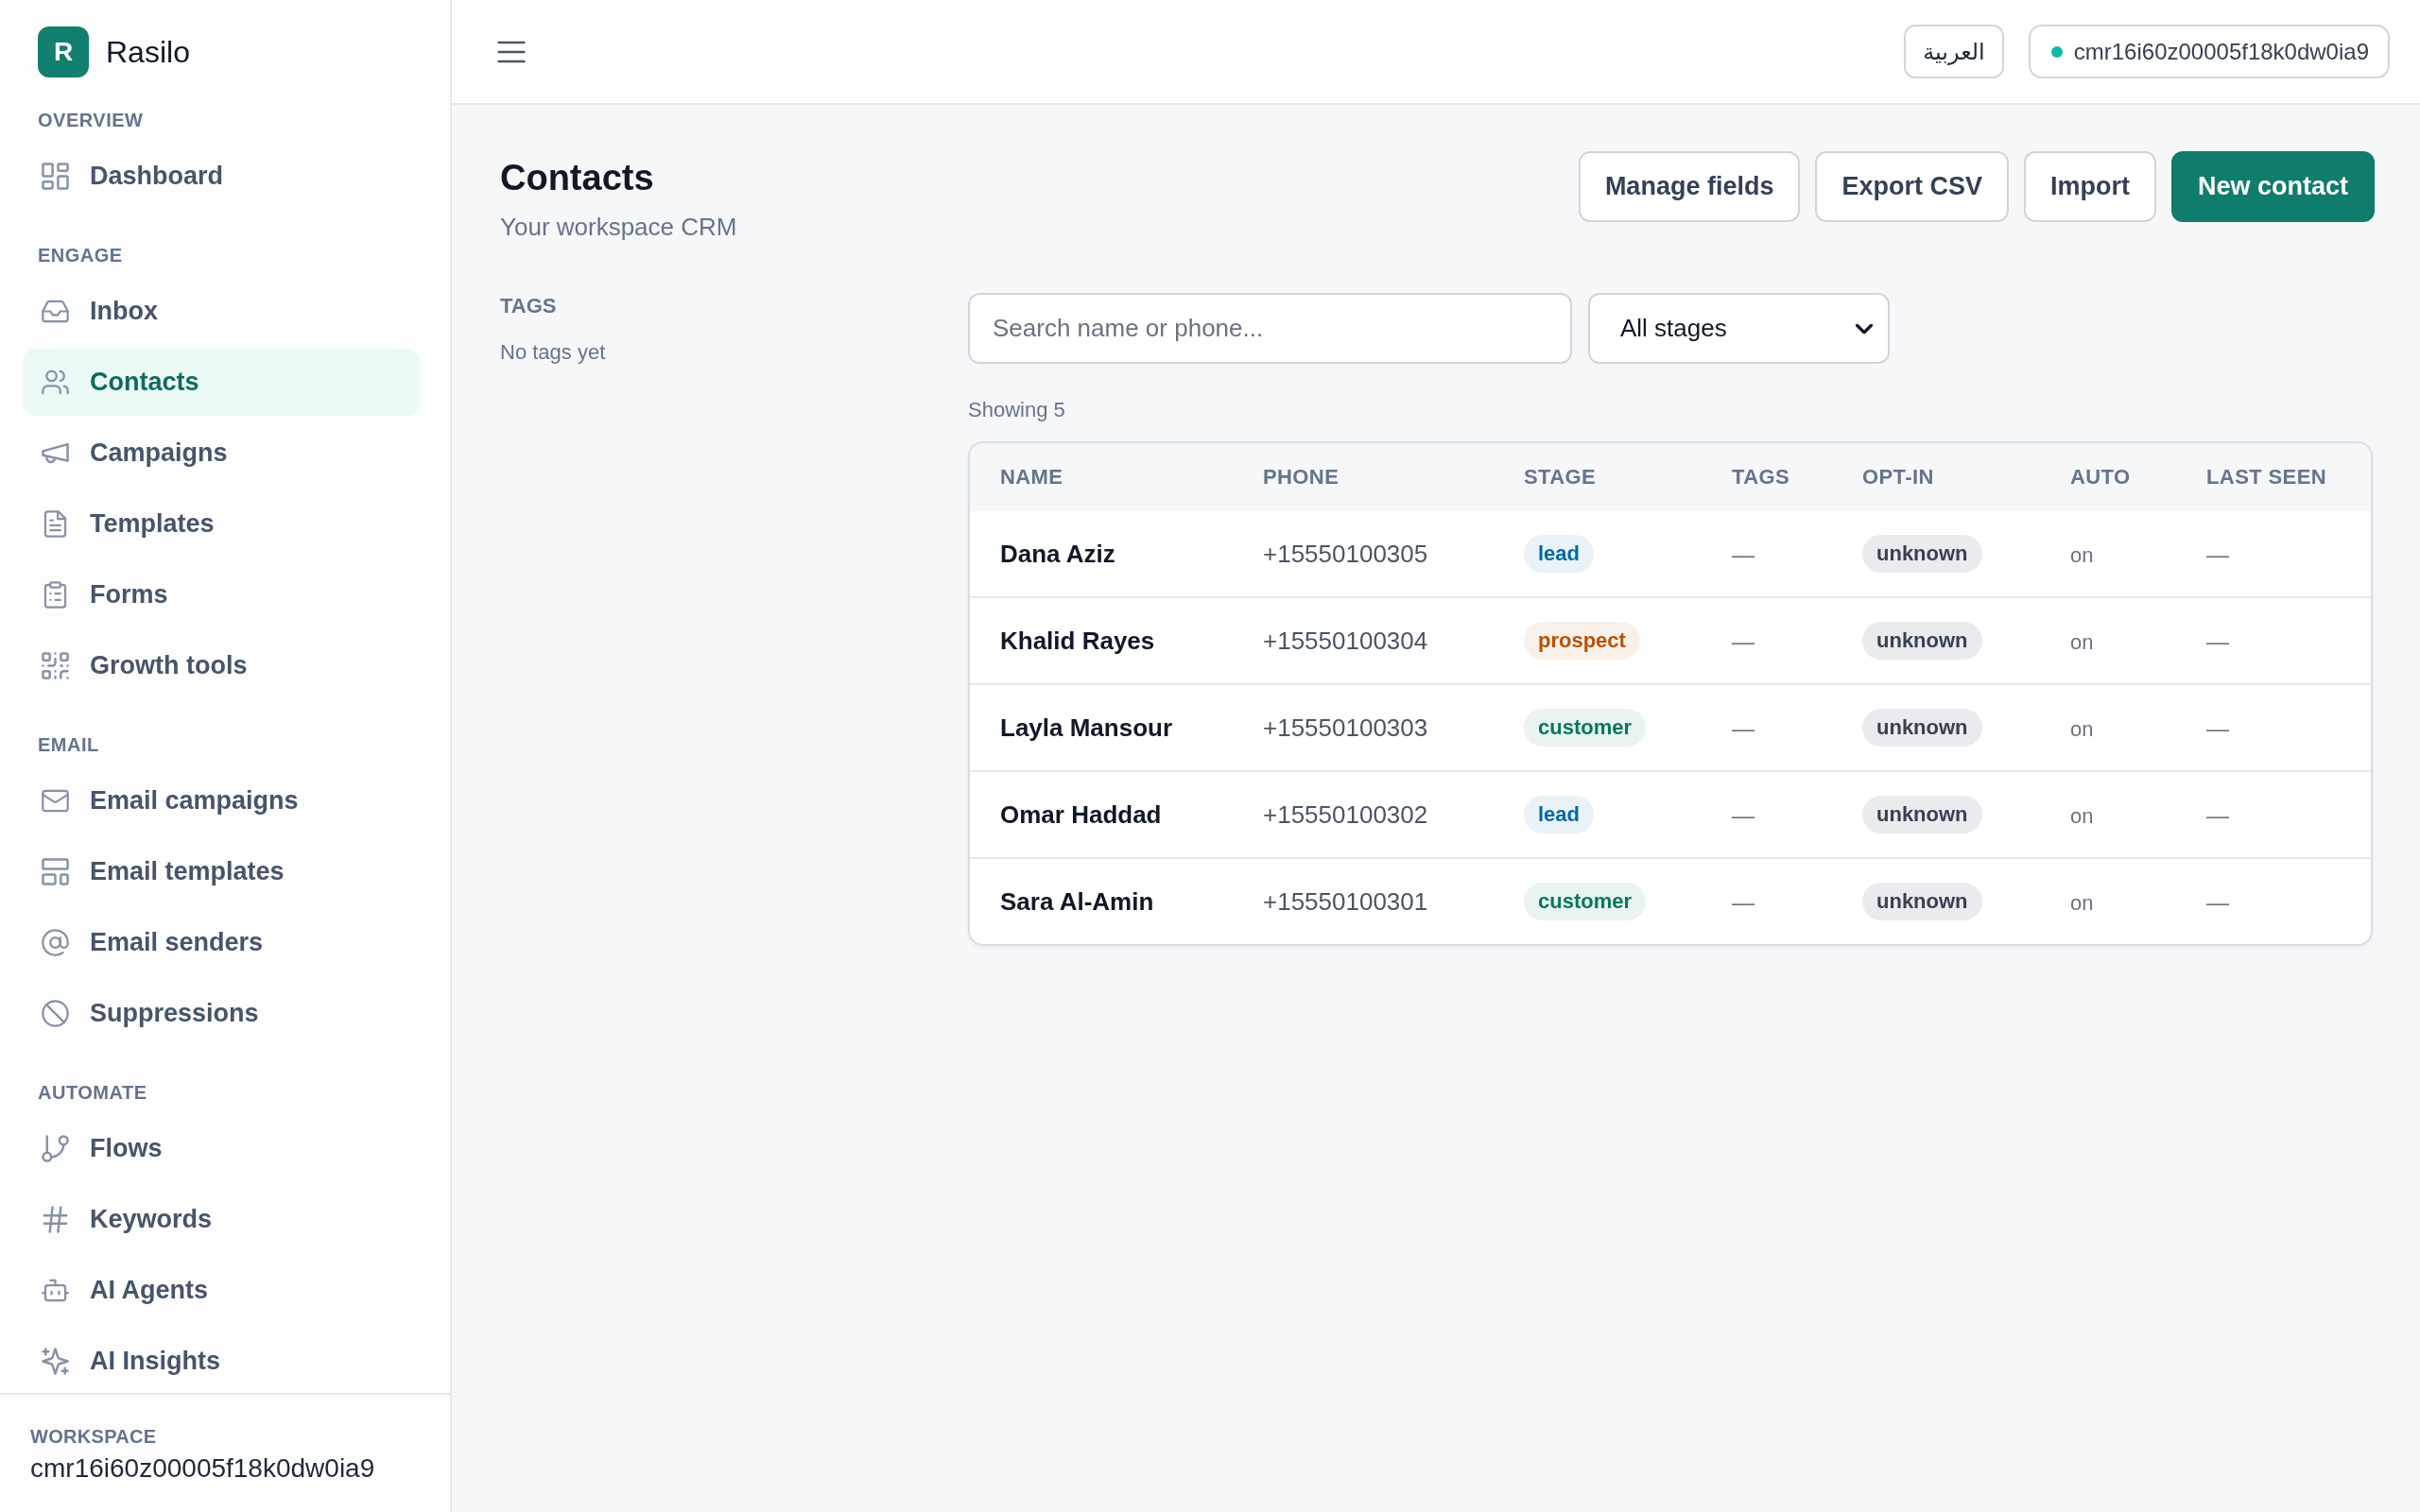  Describe the element at coordinates (2266, 477) in the screenshot. I see `column-header: LAST SEEN` at that location.